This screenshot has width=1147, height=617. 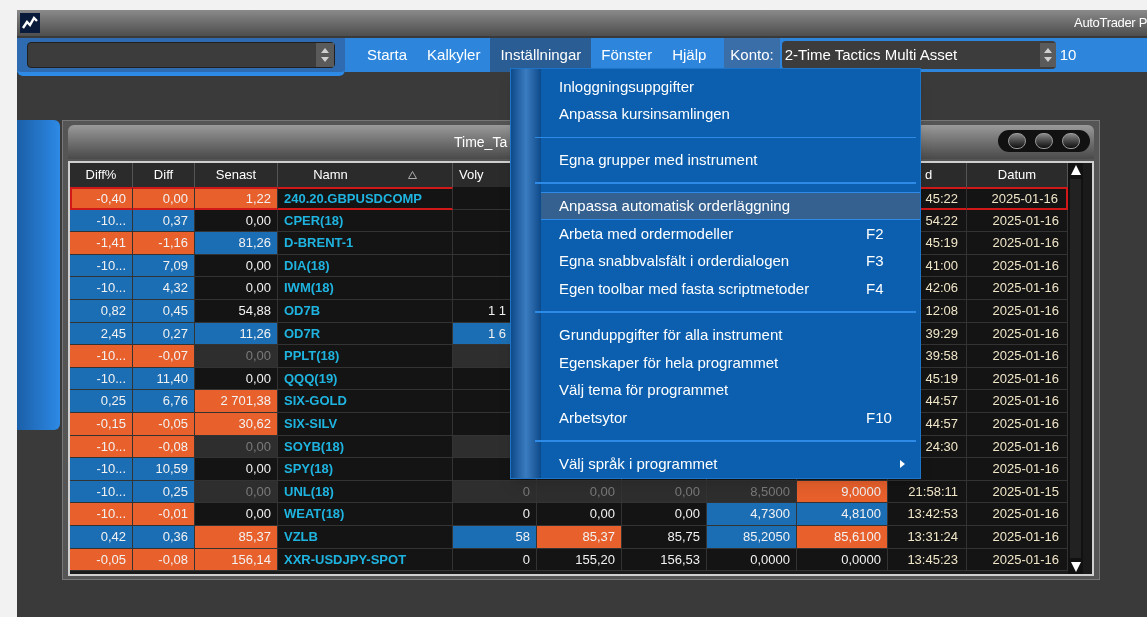 What do you see at coordinates (454, 55) in the screenshot?
I see `menu-item: Kalkyler` at bounding box center [454, 55].